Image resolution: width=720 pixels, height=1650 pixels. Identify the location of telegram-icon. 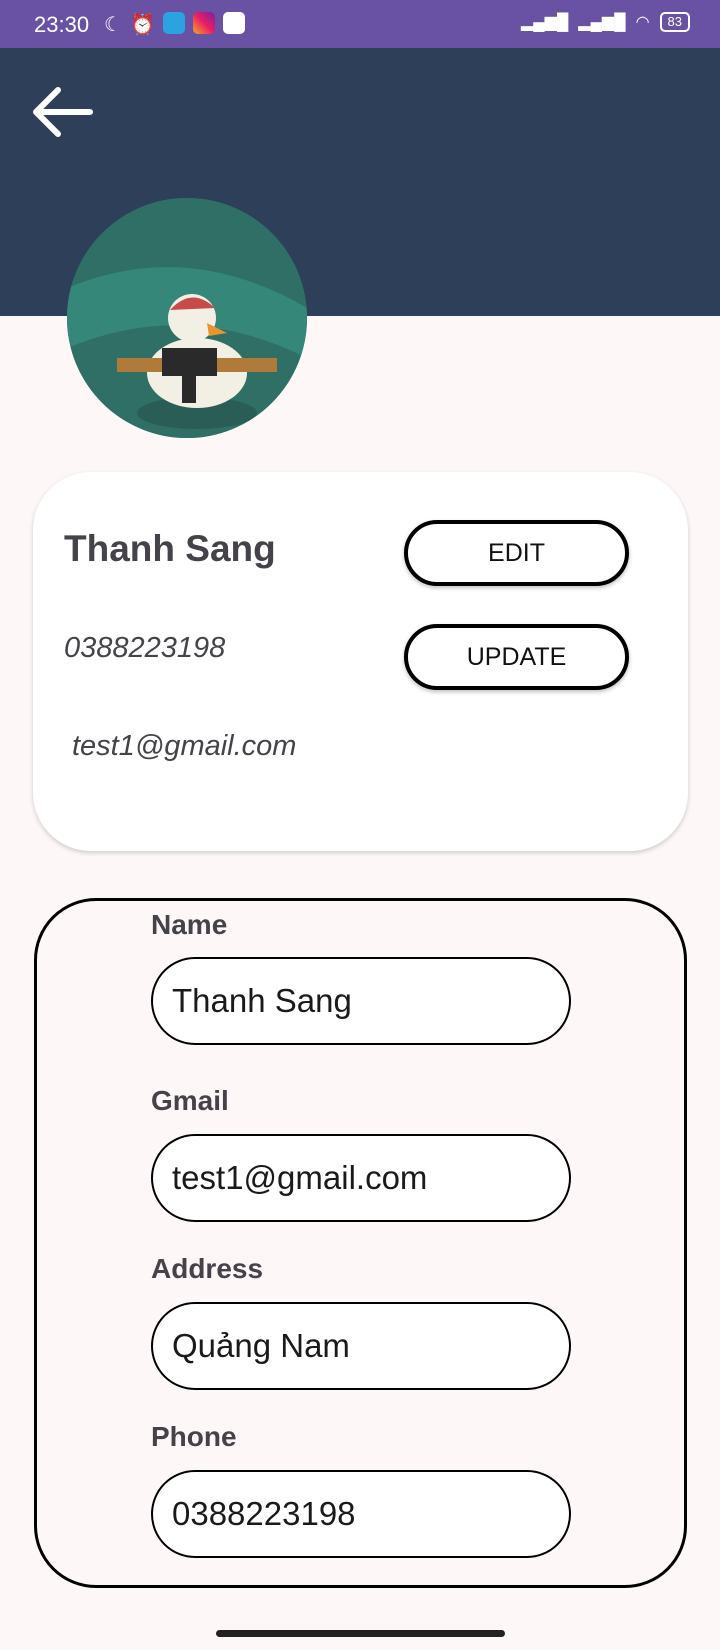
(173, 23).